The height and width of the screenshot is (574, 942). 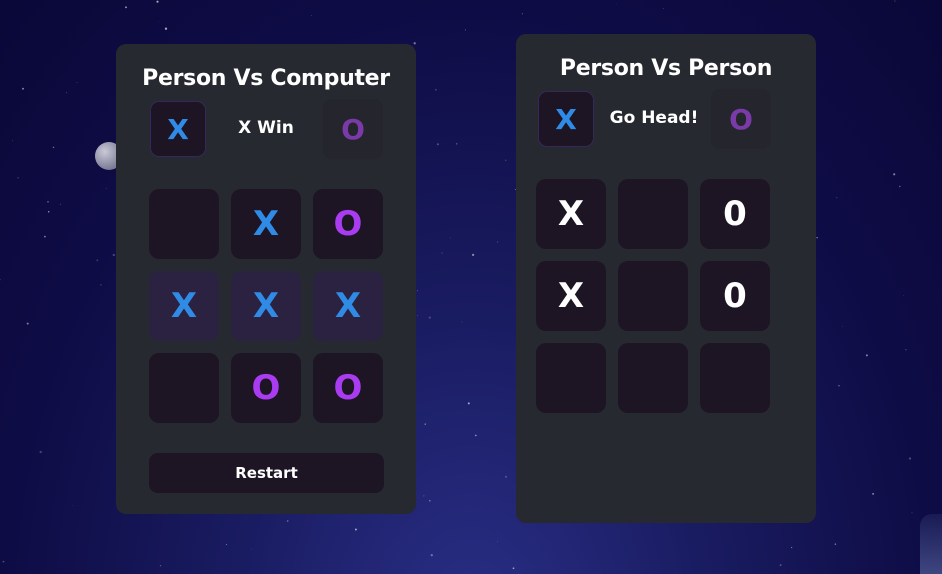 What do you see at coordinates (931, 544) in the screenshot?
I see `rocket-decoration` at bounding box center [931, 544].